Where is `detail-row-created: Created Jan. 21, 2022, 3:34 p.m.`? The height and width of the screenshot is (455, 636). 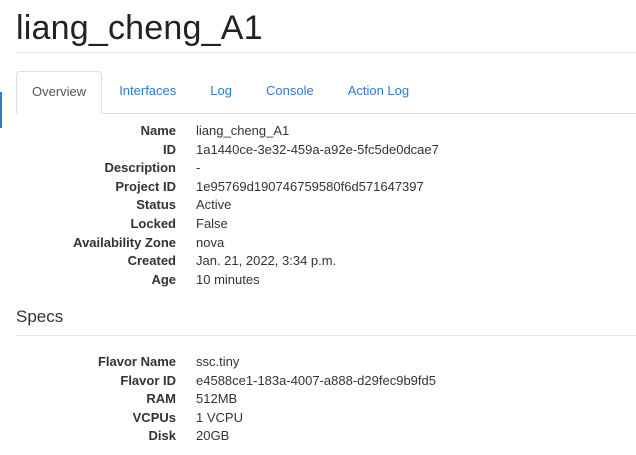
detail-row-created: Created Jan. 21, 2022, 3:34 p.m. is located at coordinates (318, 261).